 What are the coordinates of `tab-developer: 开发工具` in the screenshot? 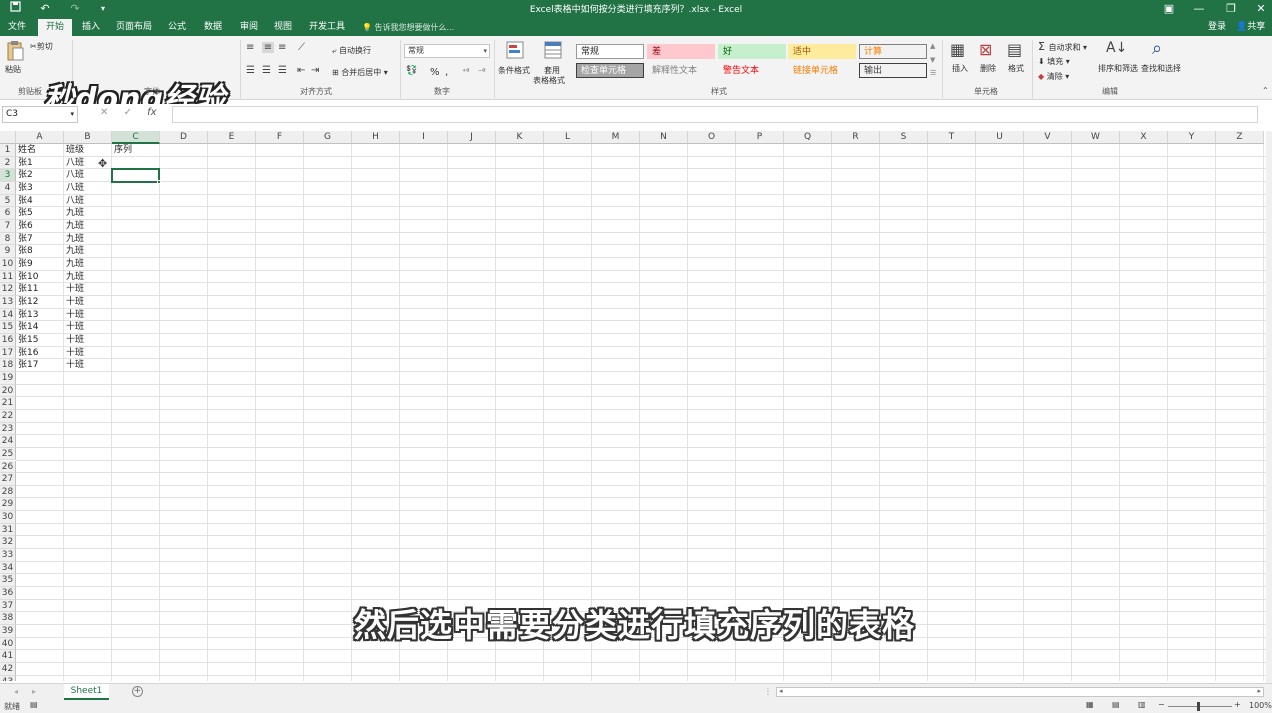 It's located at (327, 27).